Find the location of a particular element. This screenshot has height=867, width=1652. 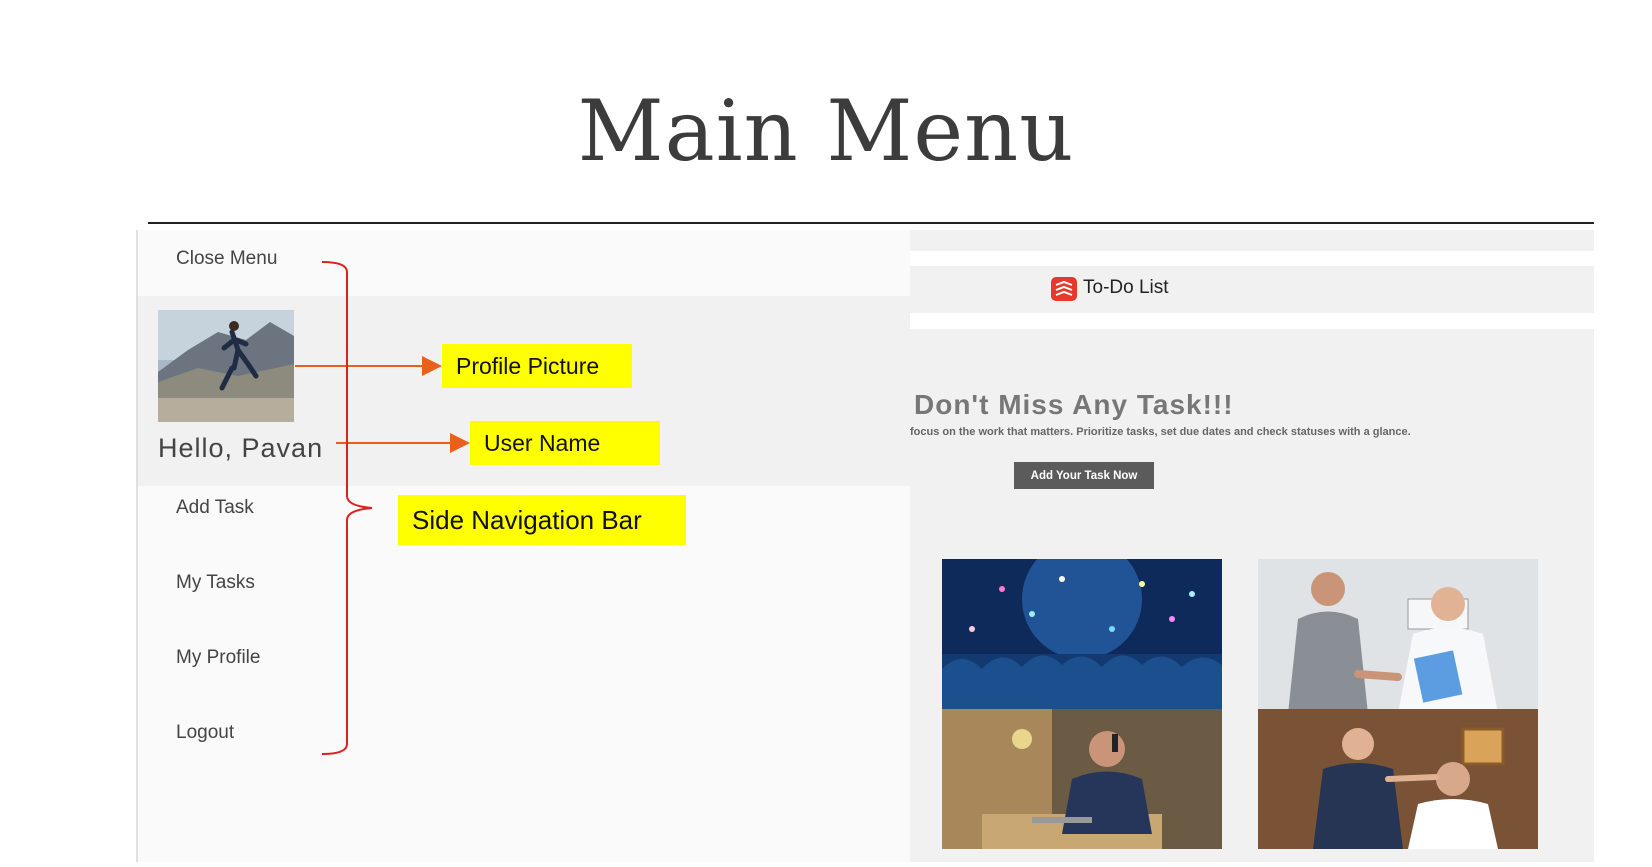

profile-picture is located at coordinates (226, 366).